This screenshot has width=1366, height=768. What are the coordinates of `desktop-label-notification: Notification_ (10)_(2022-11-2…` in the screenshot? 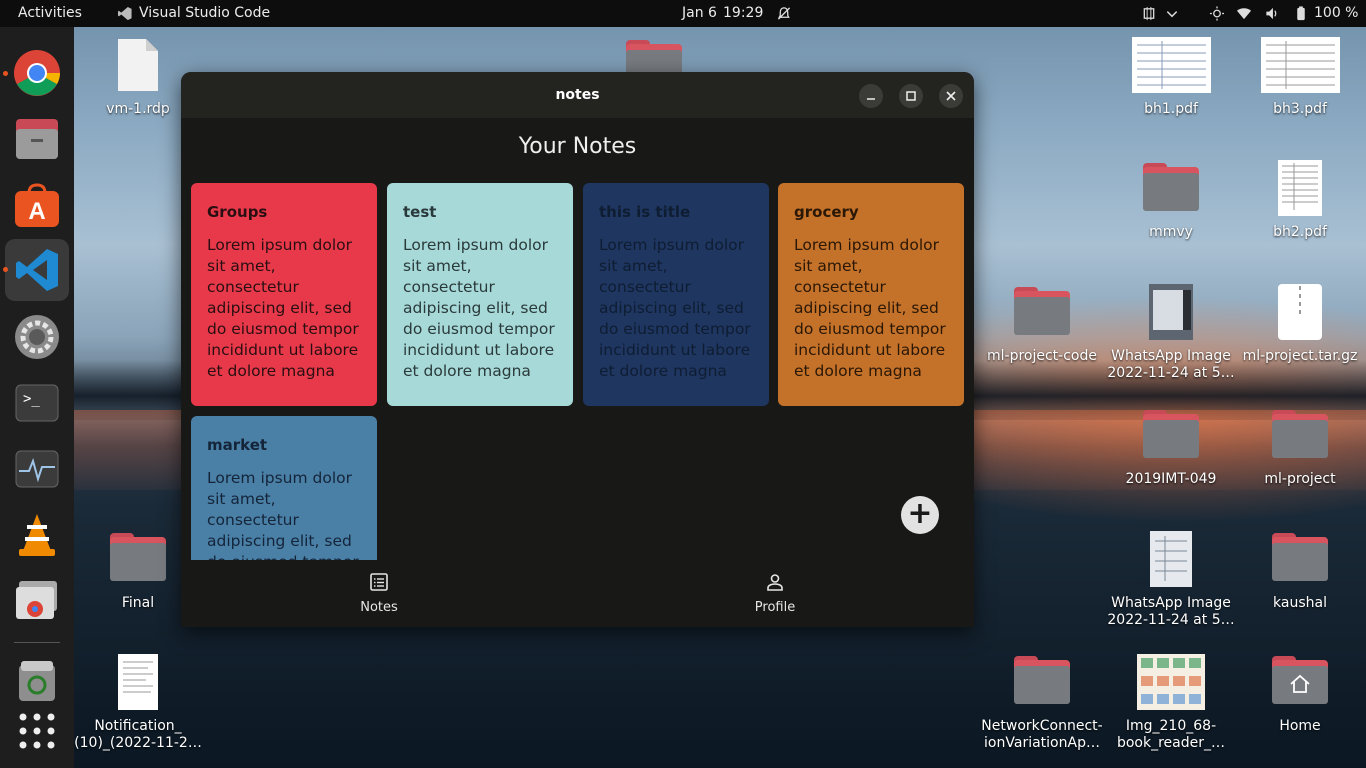 It's located at (138, 735).